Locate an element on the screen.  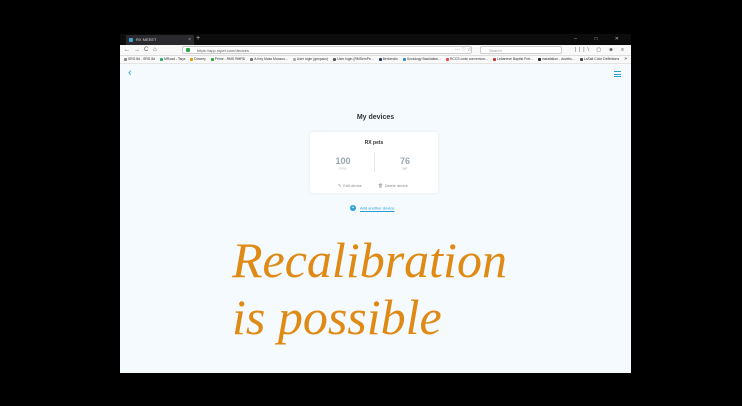
url-text: https://app.rxpet.com/devices is located at coordinates (223, 50).